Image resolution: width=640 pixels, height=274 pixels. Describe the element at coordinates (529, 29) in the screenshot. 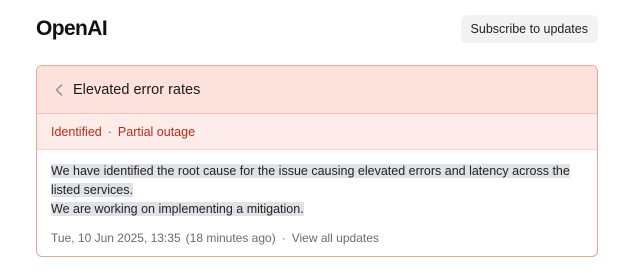

I see `subscribe-button: Subscribe to updates` at that location.